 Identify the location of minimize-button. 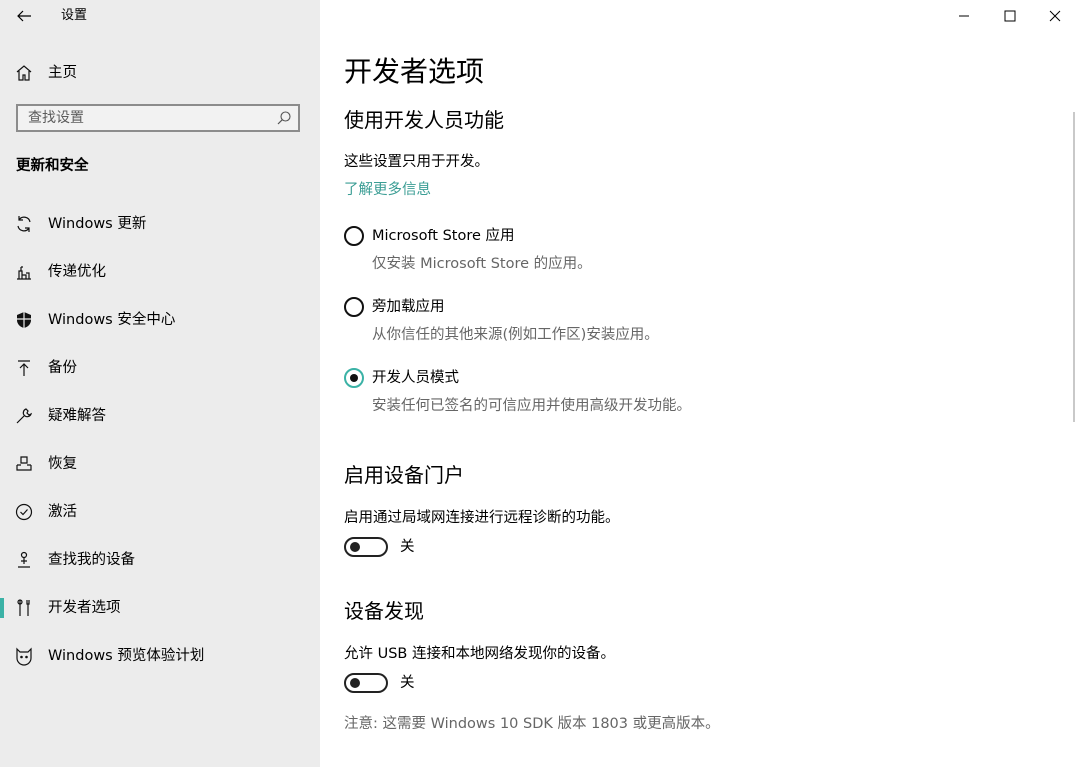
(964, 16).